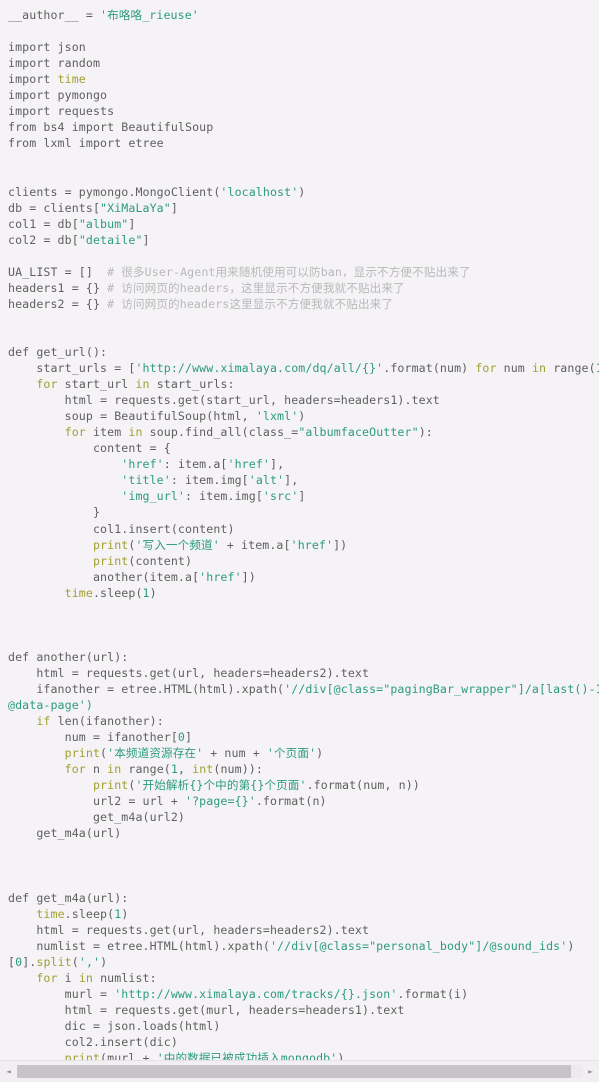 The image size is (599, 1082). I want to click on code-token: }, so click(54, 512).